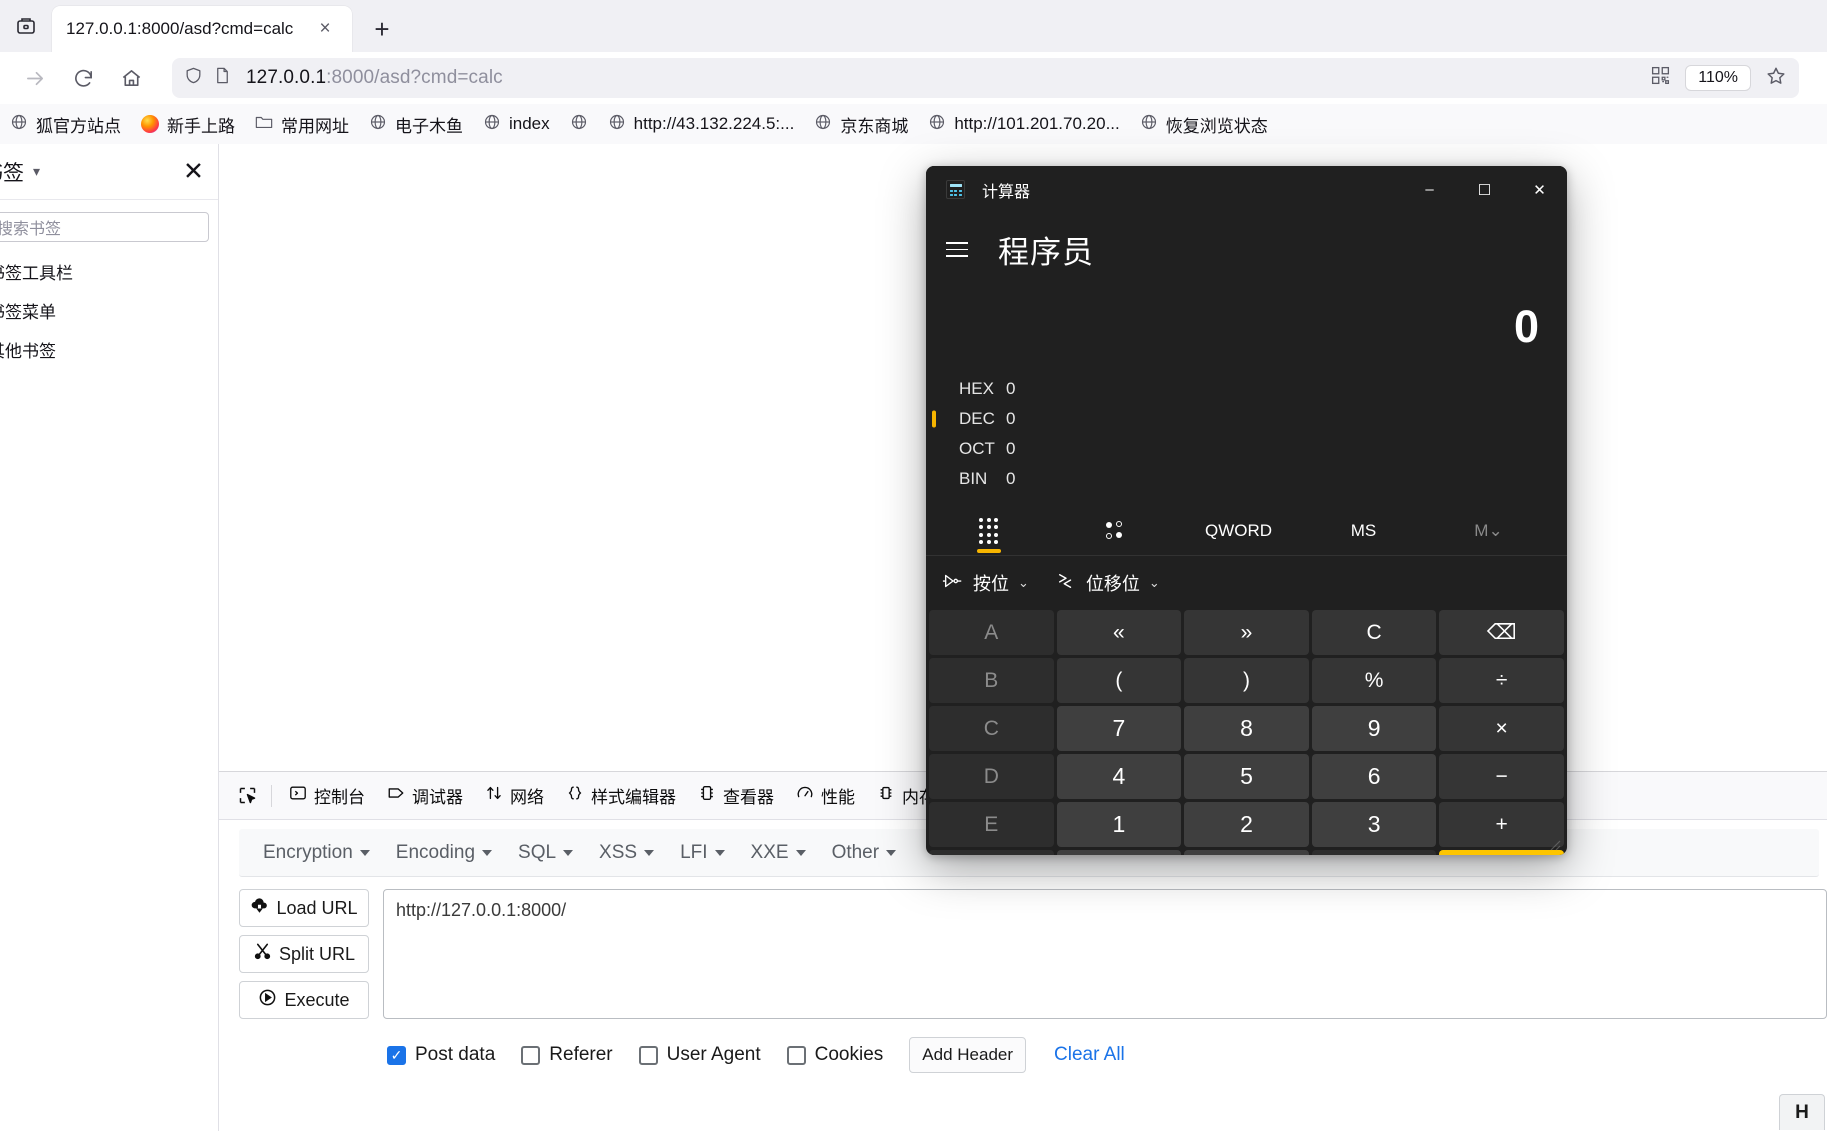 This screenshot has height=1131, width=1827. Describe the element at coordinates (1374, 824) in the screenshot. I see `calc-key-3: 3` at that location.